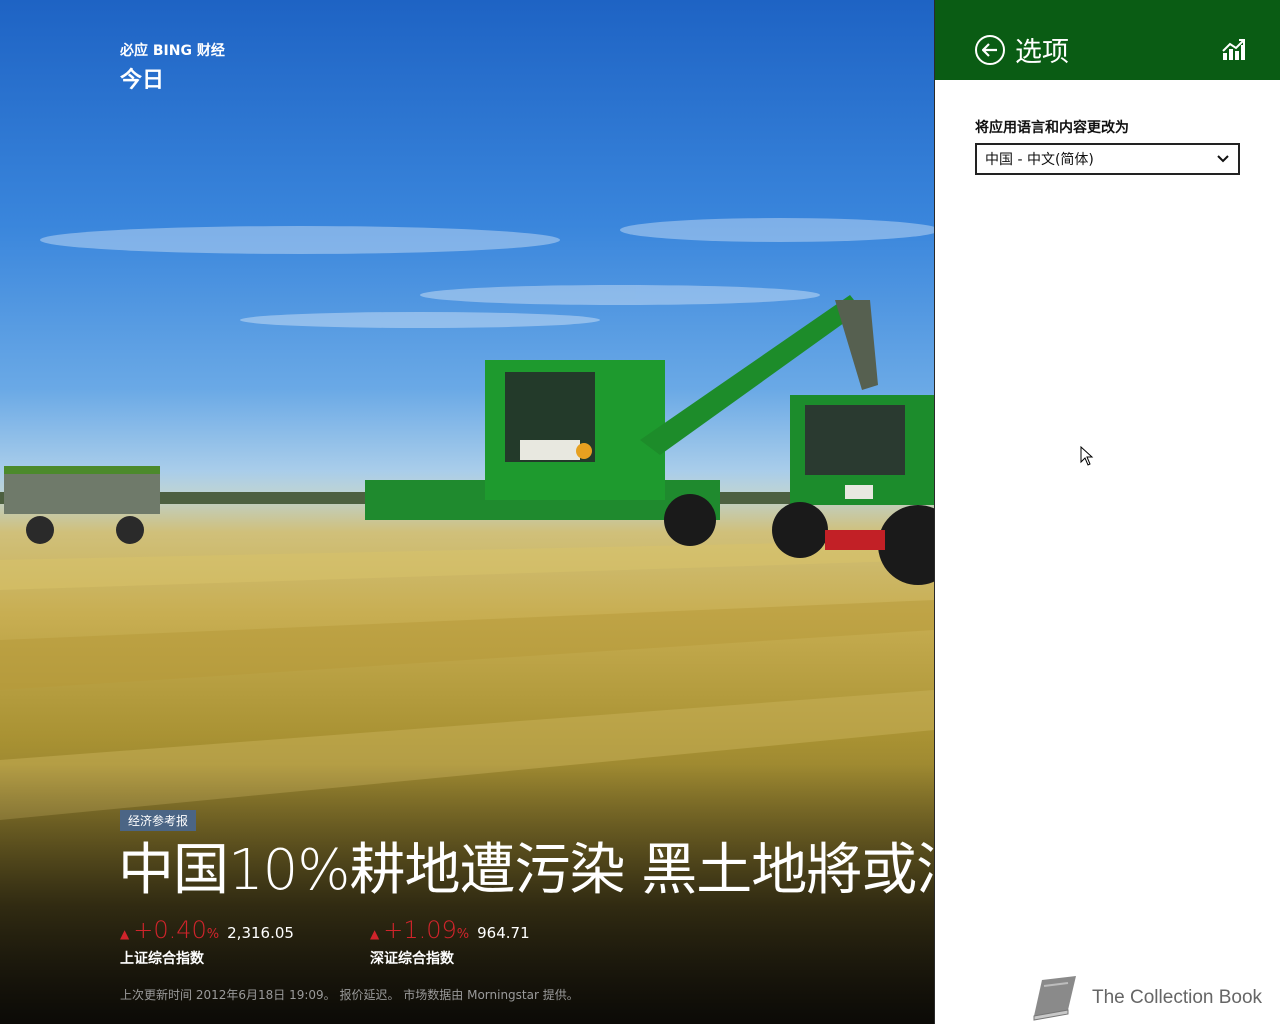 The image size is (1280, 1024). What do you see at coordinates (142, 80) in the screenshot?
I see `section-title: 今日` at bounding box center [142, 80].